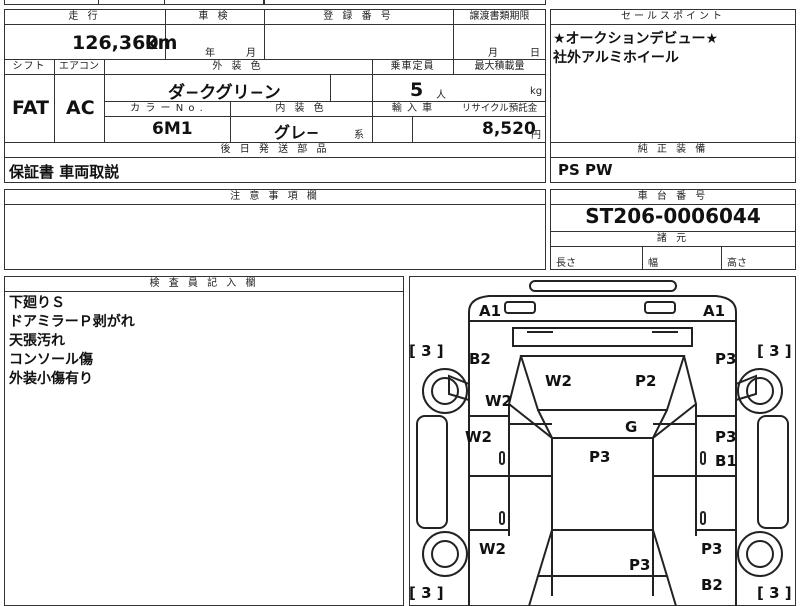 The image size is (800, 606). What do you see at coordinates (712, 585) in the screenshot?
I see `mark-right-rear-fender: B2` at bounding box center [712, 585].